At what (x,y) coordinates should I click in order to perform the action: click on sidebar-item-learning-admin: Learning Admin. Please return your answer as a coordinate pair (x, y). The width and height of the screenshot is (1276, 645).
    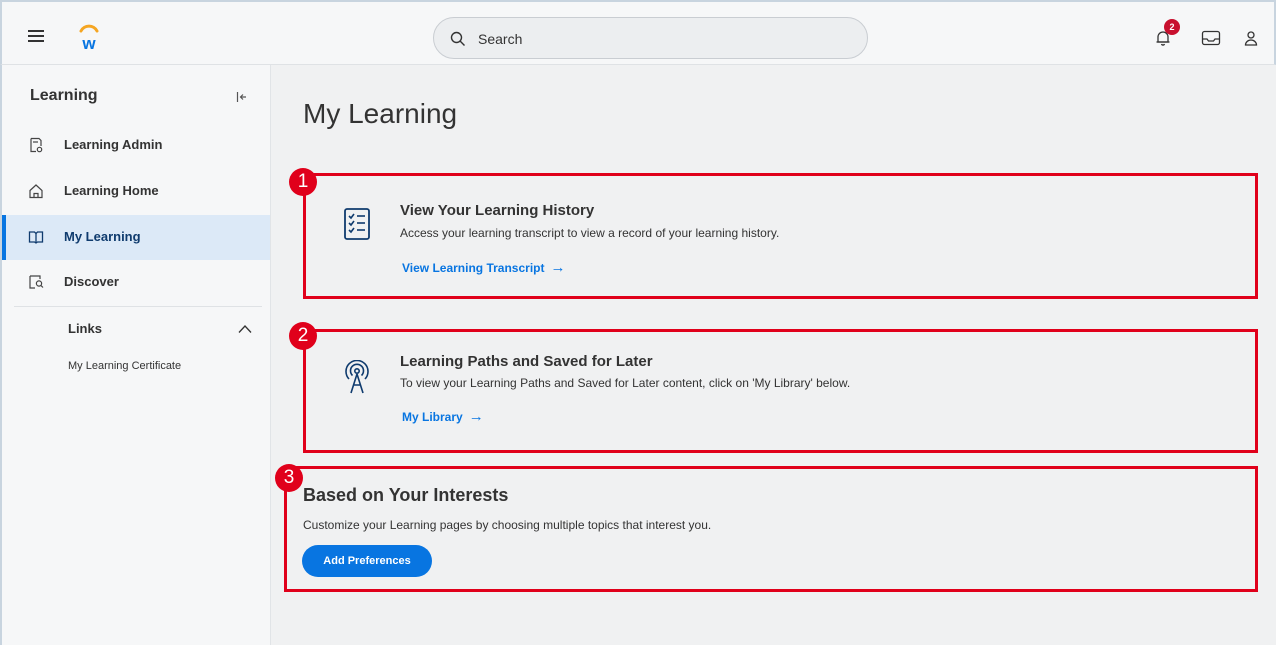
    Looking at the image, I should click on (136, 145).